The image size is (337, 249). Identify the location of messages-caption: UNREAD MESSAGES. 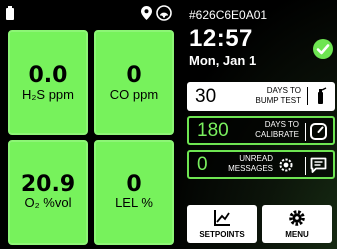
(250, 164).